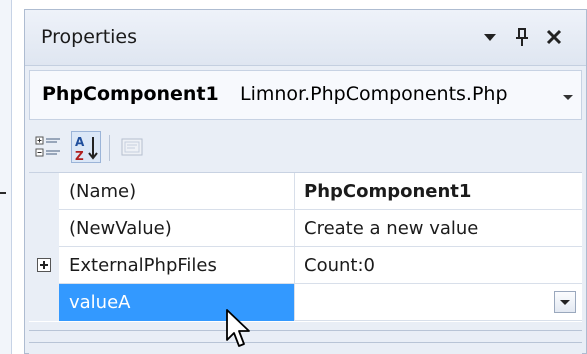 Image resolution: width=587 pixels, height=354 pixels. I want to click on property-row-selected: valueA, so click(305, 302).